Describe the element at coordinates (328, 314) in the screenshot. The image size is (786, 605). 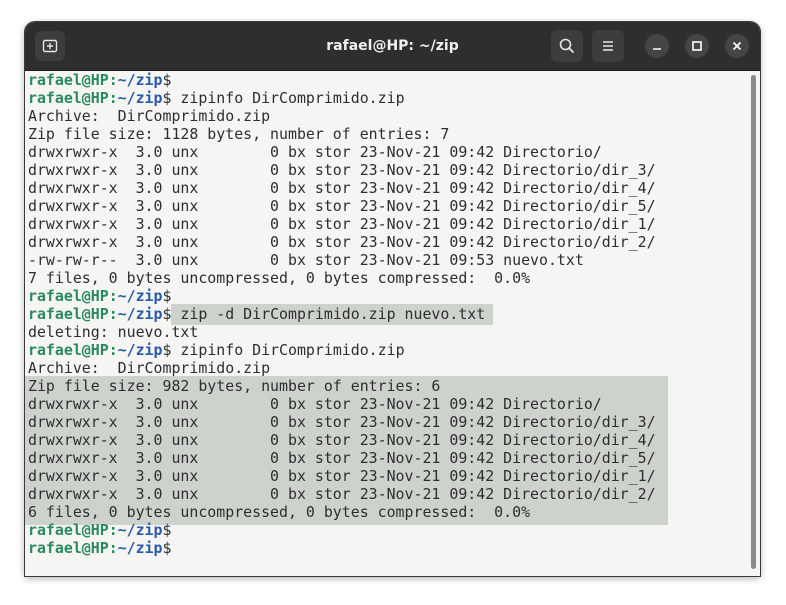
I see `command-text: zip -d DirComprimido.zip nuevo.txt` at that location.